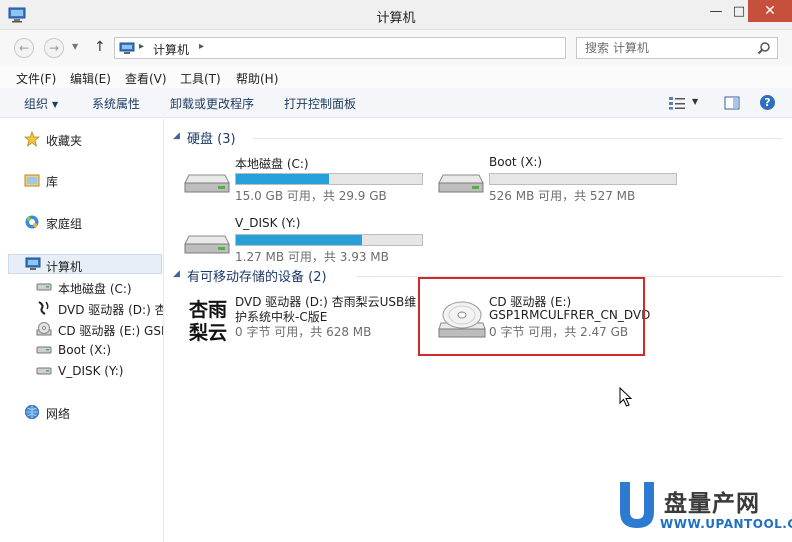 This screenshot has height=542, width=792. I want to click on arrow-up-icon: ↑, so click(100, 47).